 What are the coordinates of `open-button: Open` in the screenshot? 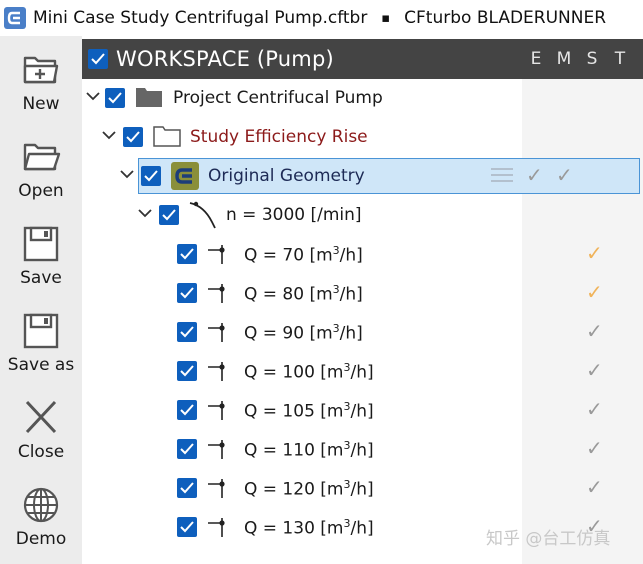 It's located at (41, 172).